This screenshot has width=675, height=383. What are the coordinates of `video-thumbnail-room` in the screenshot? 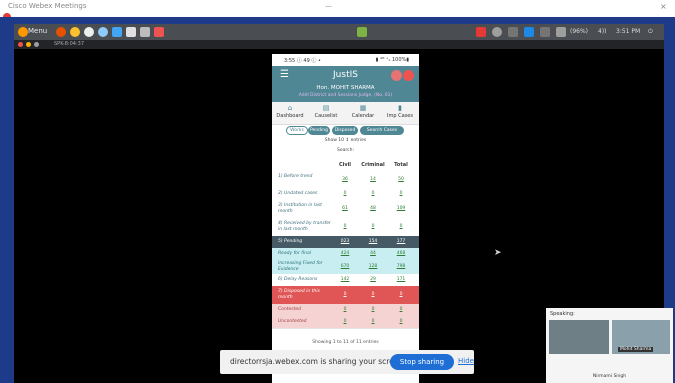 It's located at (579, 337).